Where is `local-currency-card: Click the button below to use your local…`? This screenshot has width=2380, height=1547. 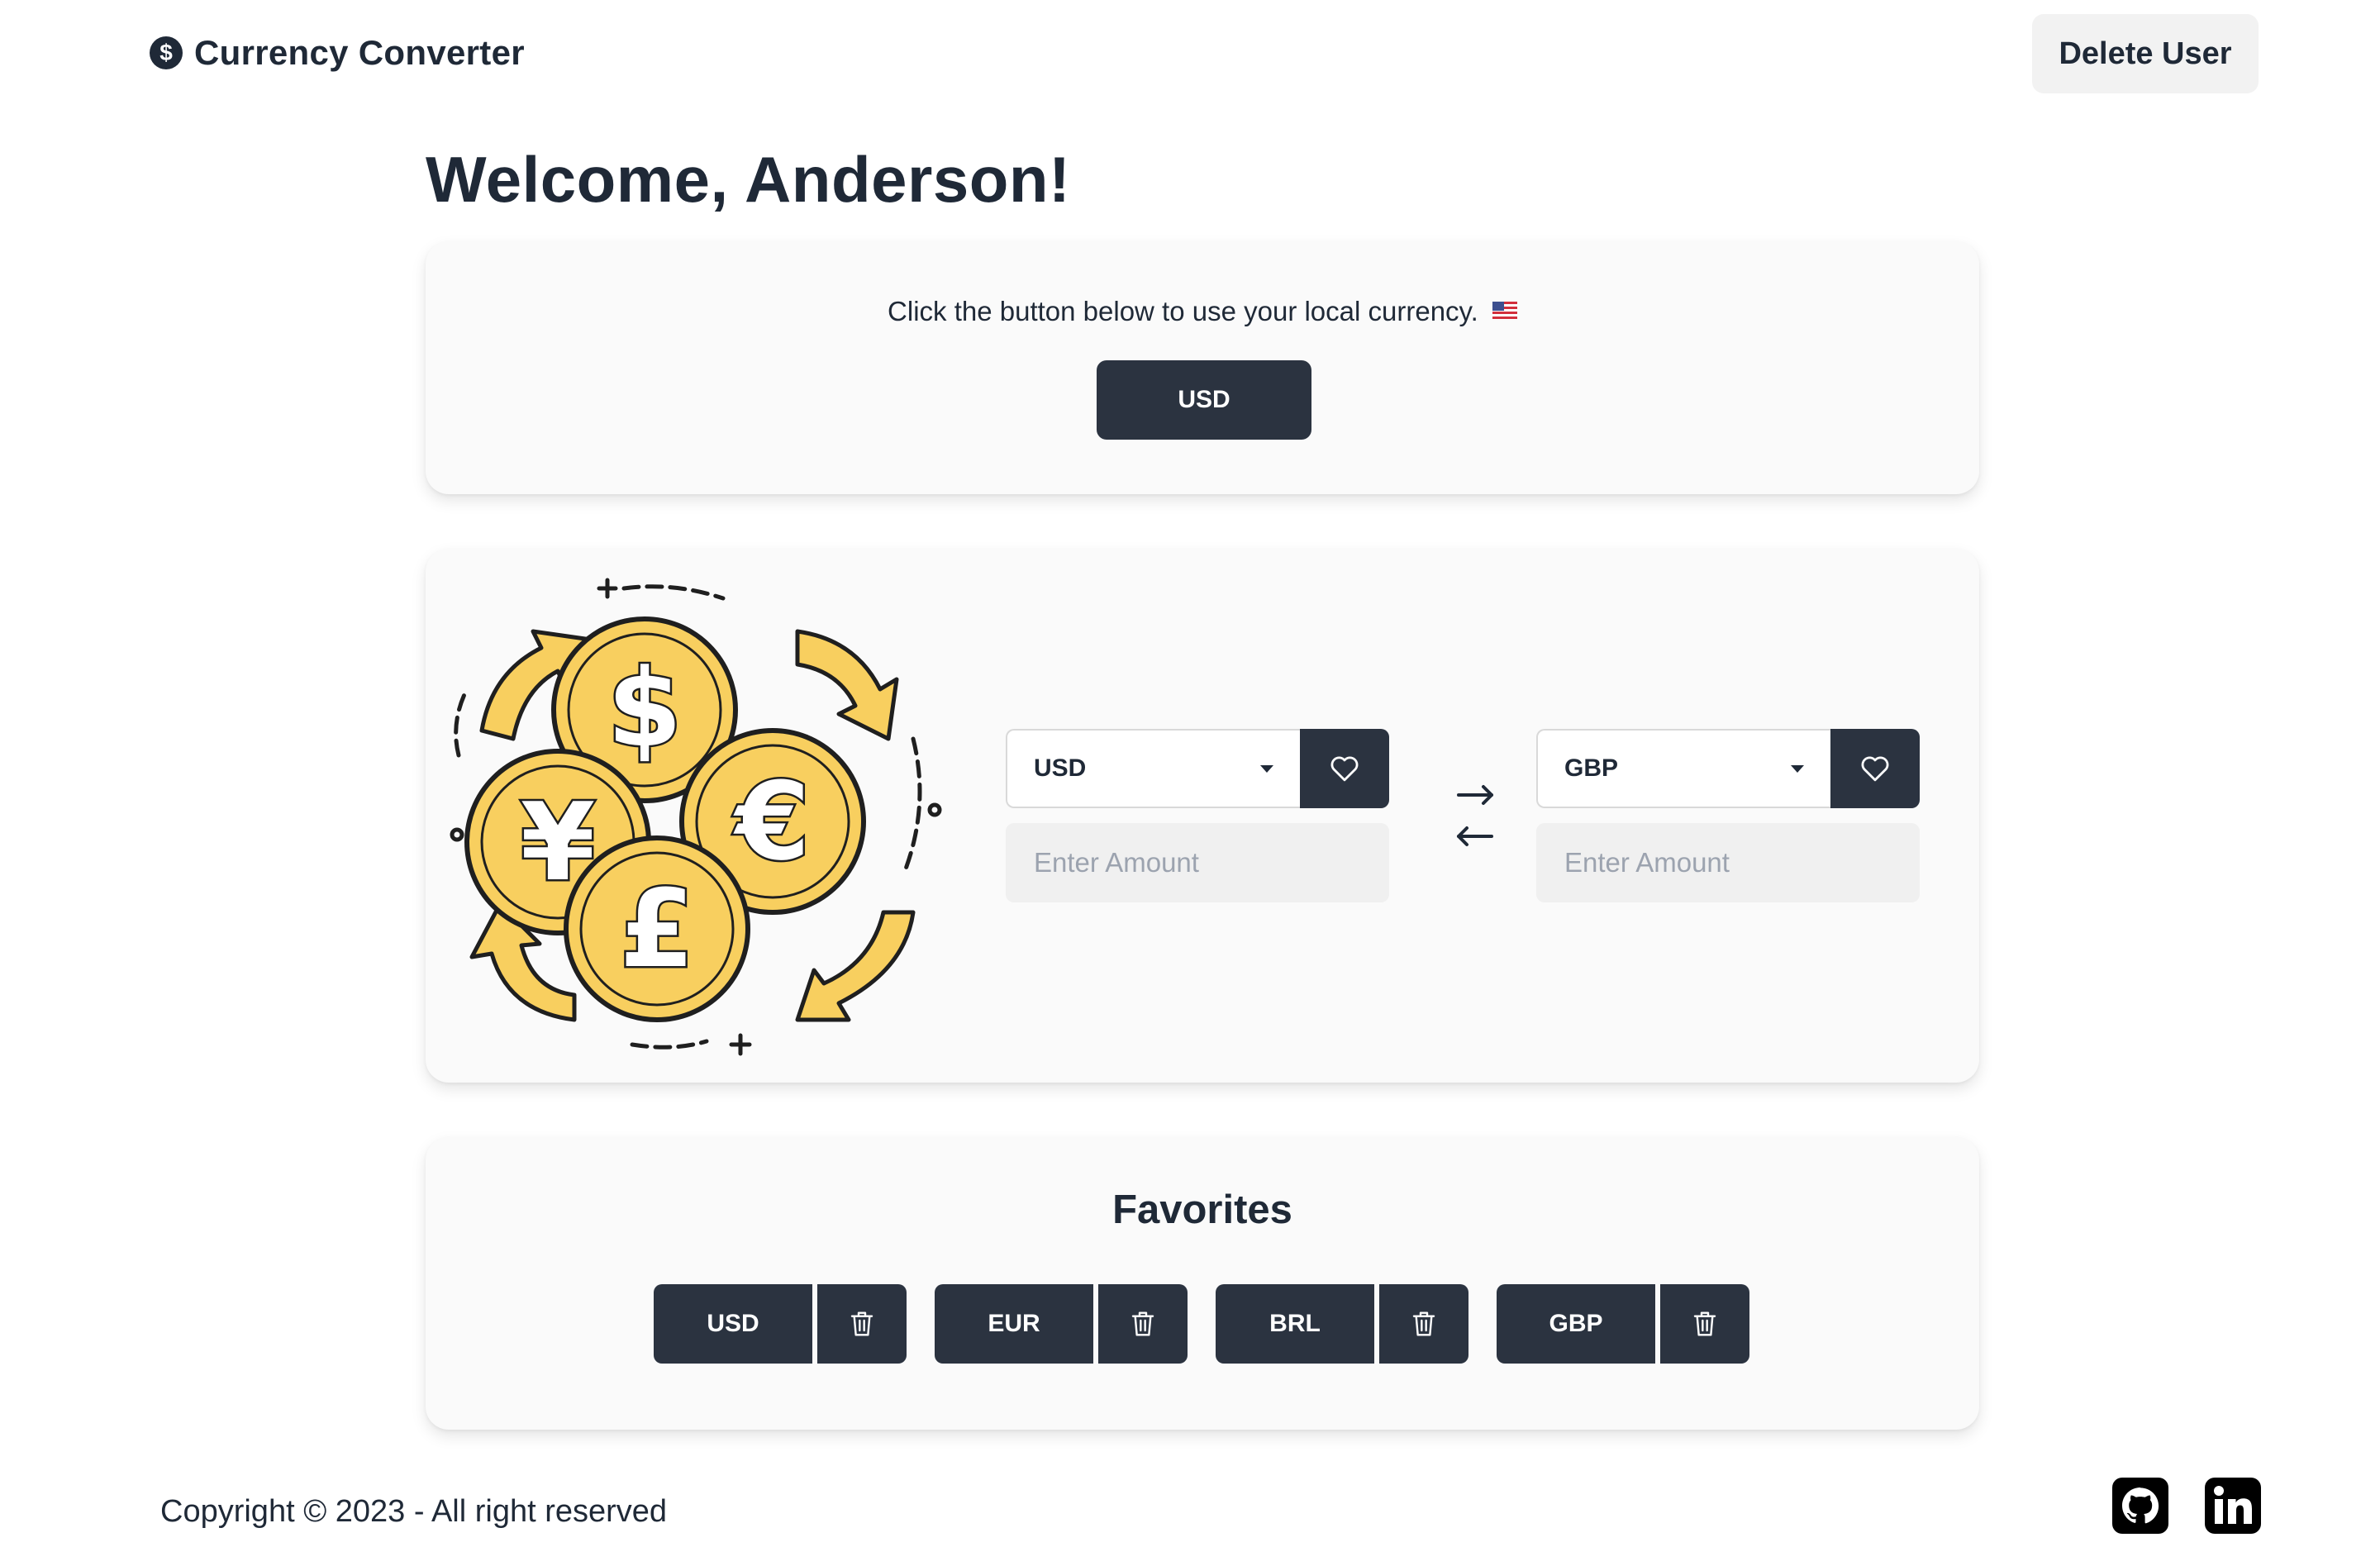 local-currency-card: Click the button below to use your local… is located at coordinates (1202, 367).